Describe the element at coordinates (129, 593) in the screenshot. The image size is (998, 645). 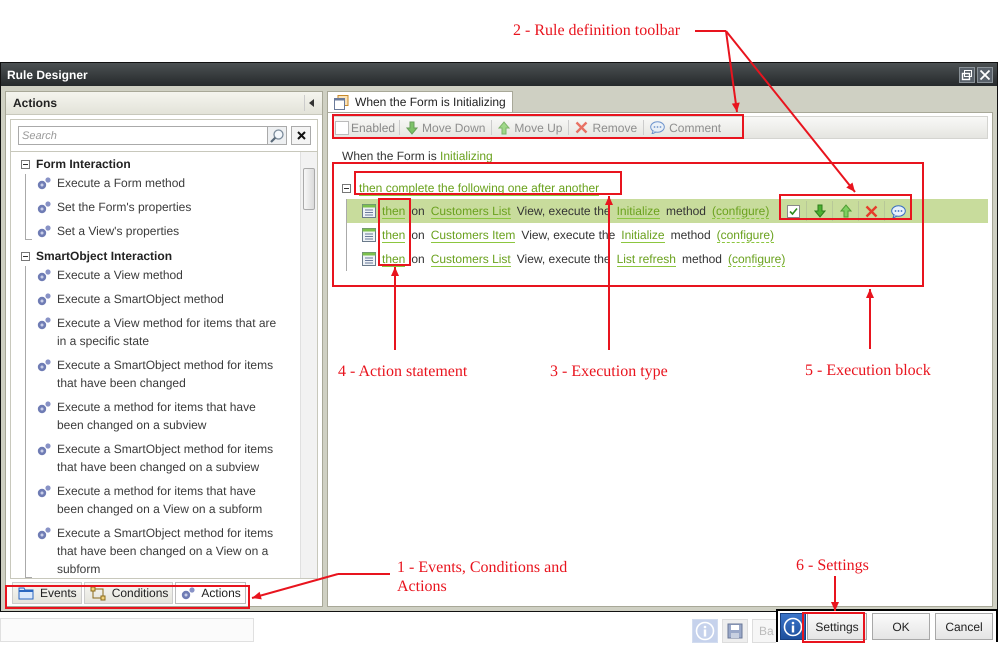
I see `panel-tab: Conditions` at that location.